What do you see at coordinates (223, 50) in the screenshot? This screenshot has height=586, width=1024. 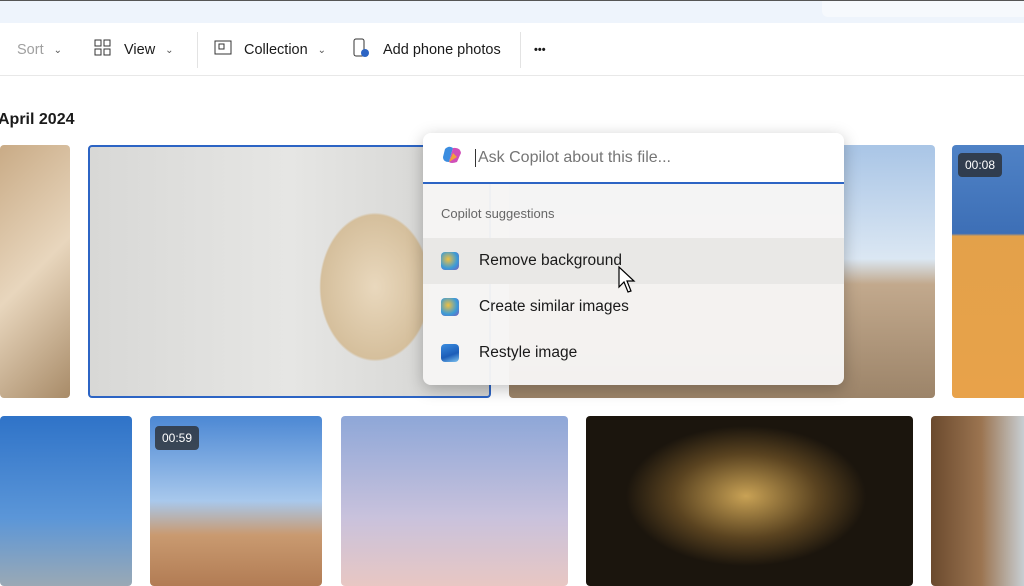 I see `collection-icon` at bounding box center [223, 50].